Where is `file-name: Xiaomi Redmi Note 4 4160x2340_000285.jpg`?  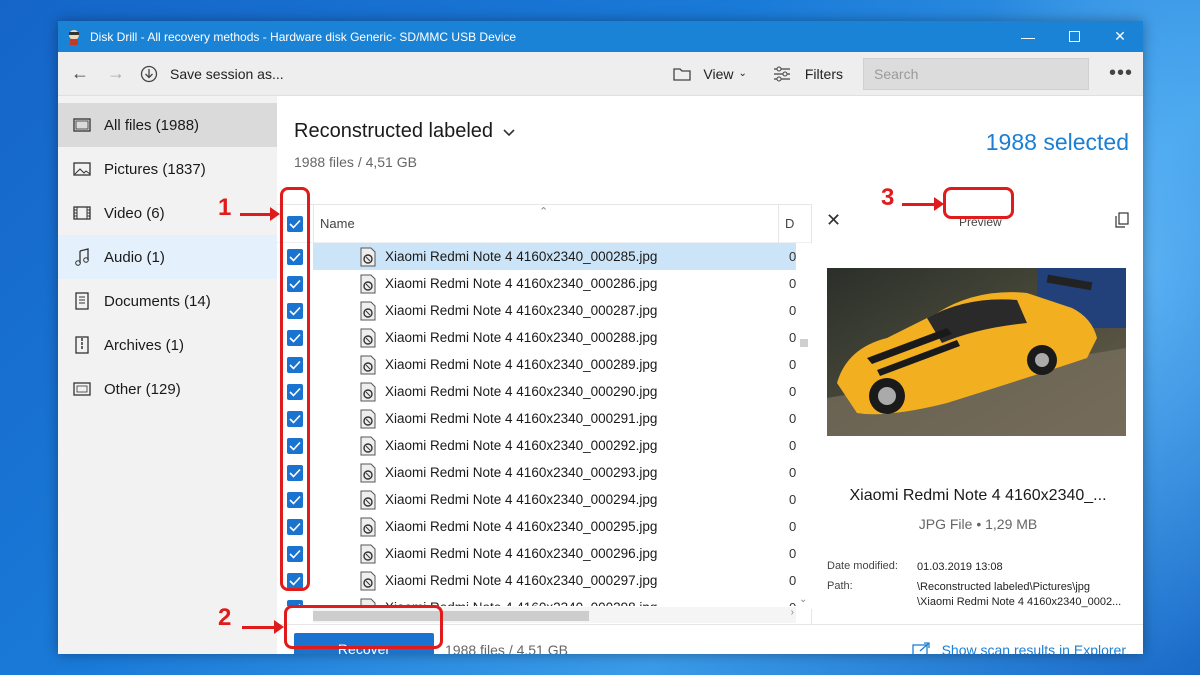
file-name: Xiaomi Redmi Note 4 4160x2340_000285.jpg is located at coordinates (521, 256).